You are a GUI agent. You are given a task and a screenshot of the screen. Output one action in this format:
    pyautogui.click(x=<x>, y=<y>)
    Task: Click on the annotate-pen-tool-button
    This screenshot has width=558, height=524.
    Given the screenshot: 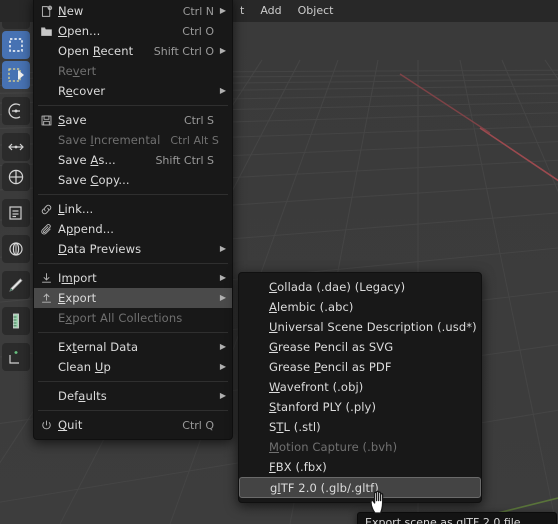 What is the action you would take?
    pyautogui.click(x=16, y=285)
    